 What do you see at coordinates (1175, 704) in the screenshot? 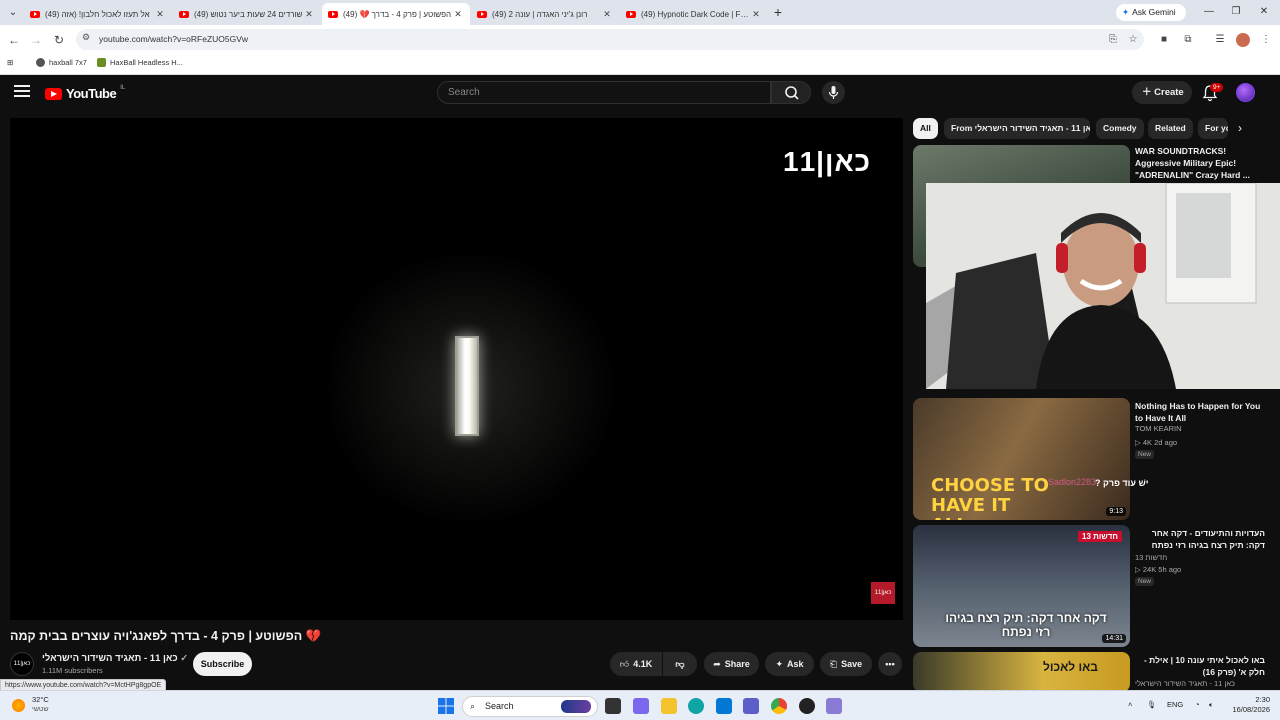
I see `language-indicator: ENG` at bounding box center [1175, 704].